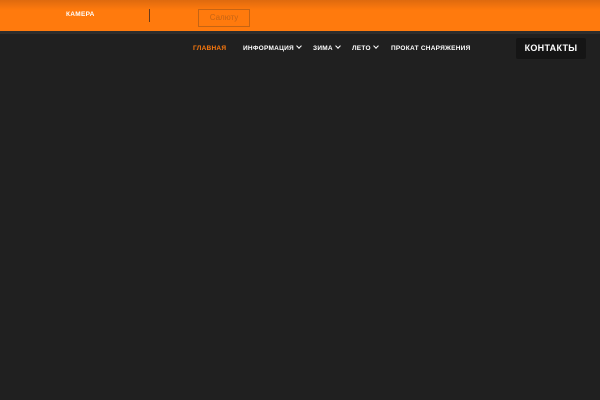 The width and height of the screenshot is (600, 400). I want to click on top-bar-divider, so click(149, 15).